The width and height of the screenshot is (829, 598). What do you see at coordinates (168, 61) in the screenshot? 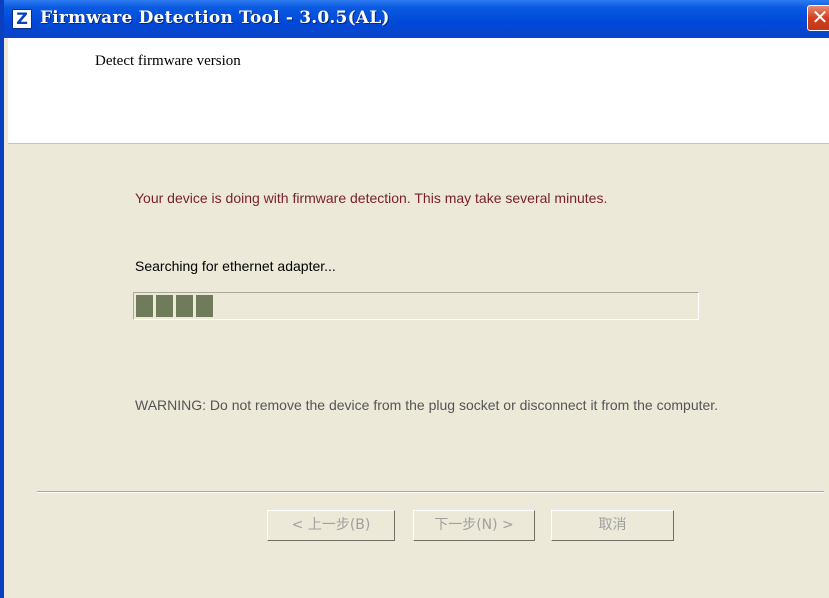
I see `page-title: Detect firmware version` at bounding box center [168, 61].